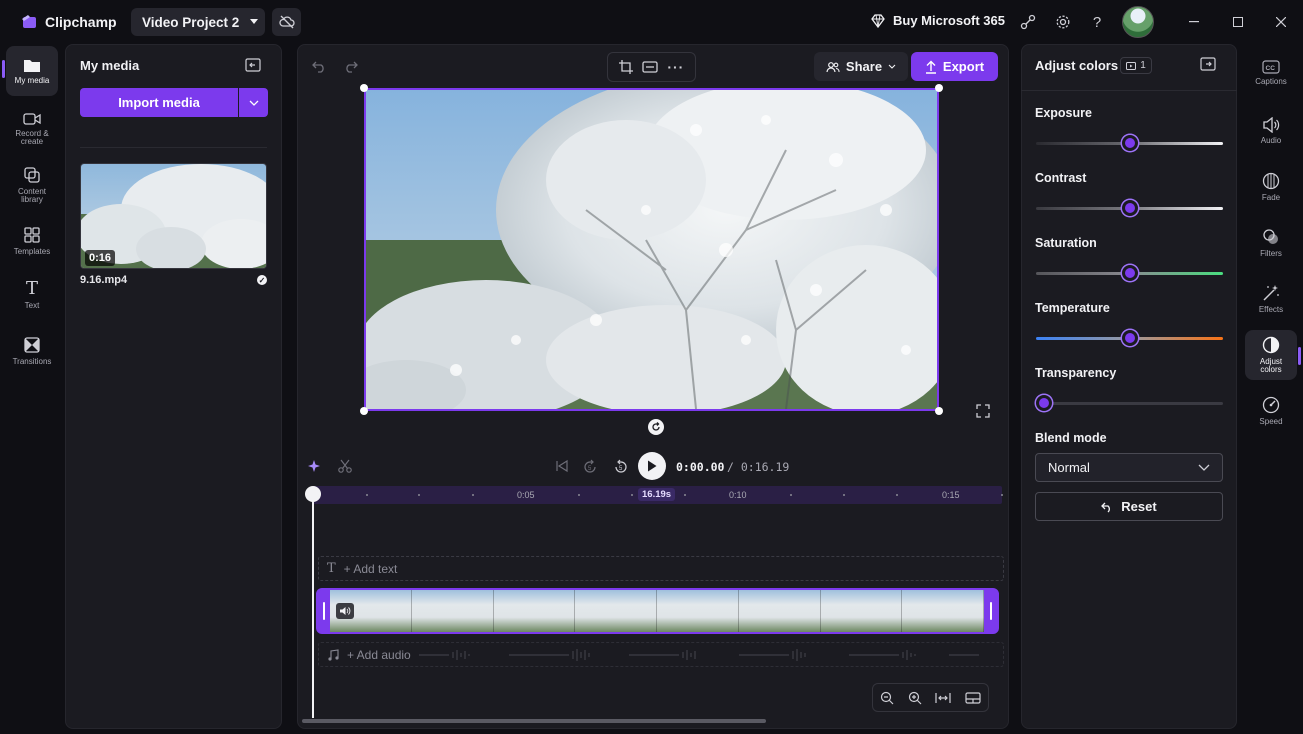 This screenshot has width=1303, height=734. I want to click on nav-content-library: Content library, so click(32, 185).